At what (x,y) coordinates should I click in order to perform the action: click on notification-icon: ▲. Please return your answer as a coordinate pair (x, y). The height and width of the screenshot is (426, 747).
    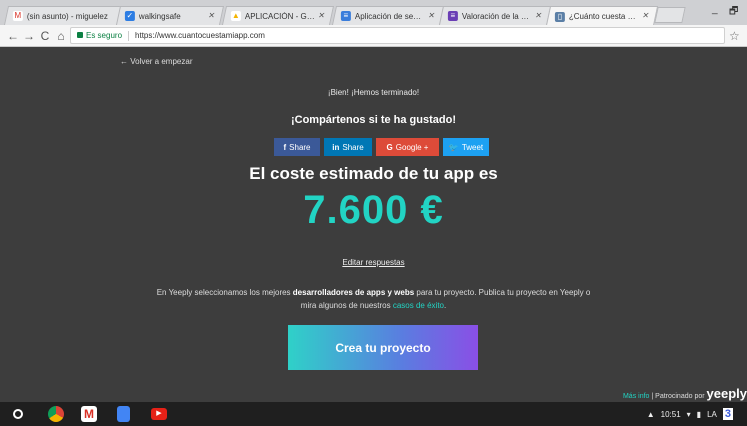
    Looking at the image, I should click on (650, 414).